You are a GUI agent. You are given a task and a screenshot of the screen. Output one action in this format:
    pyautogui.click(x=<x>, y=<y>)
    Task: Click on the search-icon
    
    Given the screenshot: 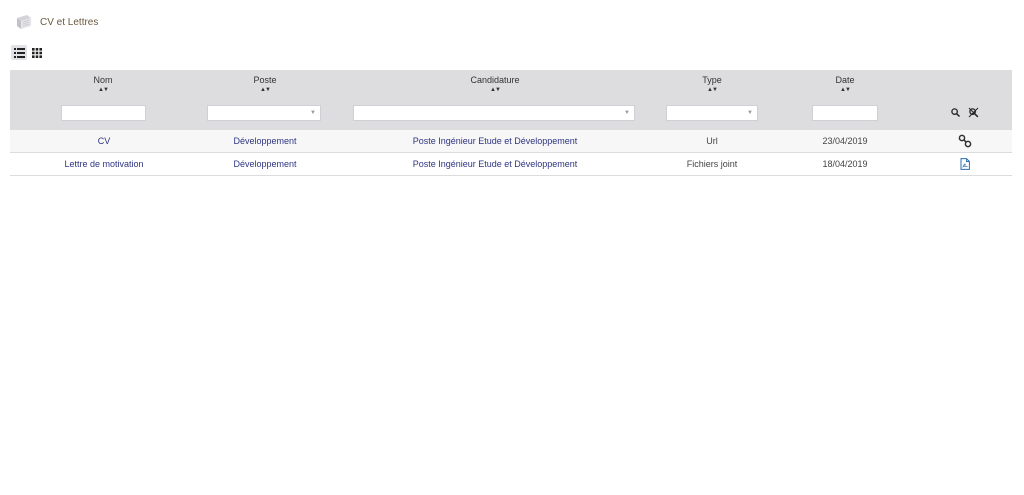 What is the action you would take?
    pyautogui.click(x=955, y=112)
    